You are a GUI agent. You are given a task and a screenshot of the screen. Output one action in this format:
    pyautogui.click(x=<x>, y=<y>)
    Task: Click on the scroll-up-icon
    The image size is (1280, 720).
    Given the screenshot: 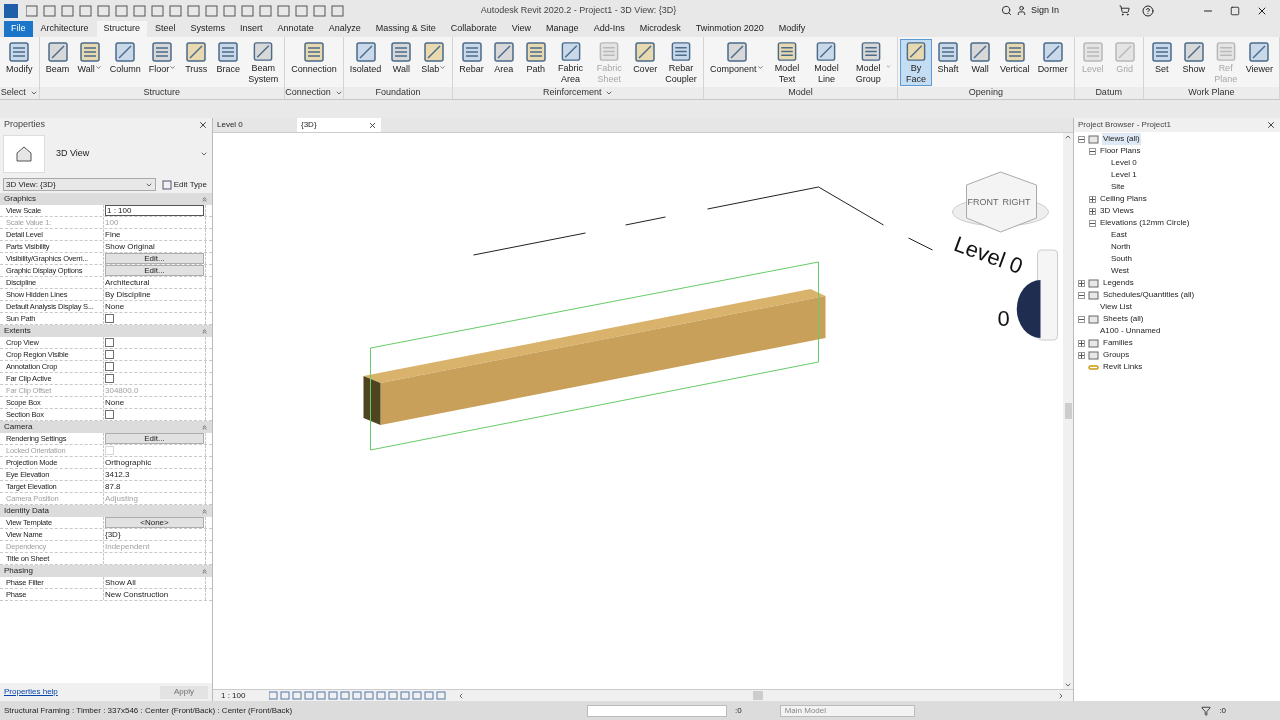 What is the action you would take?
    pyautogui.click(x=1068, y=137)
    